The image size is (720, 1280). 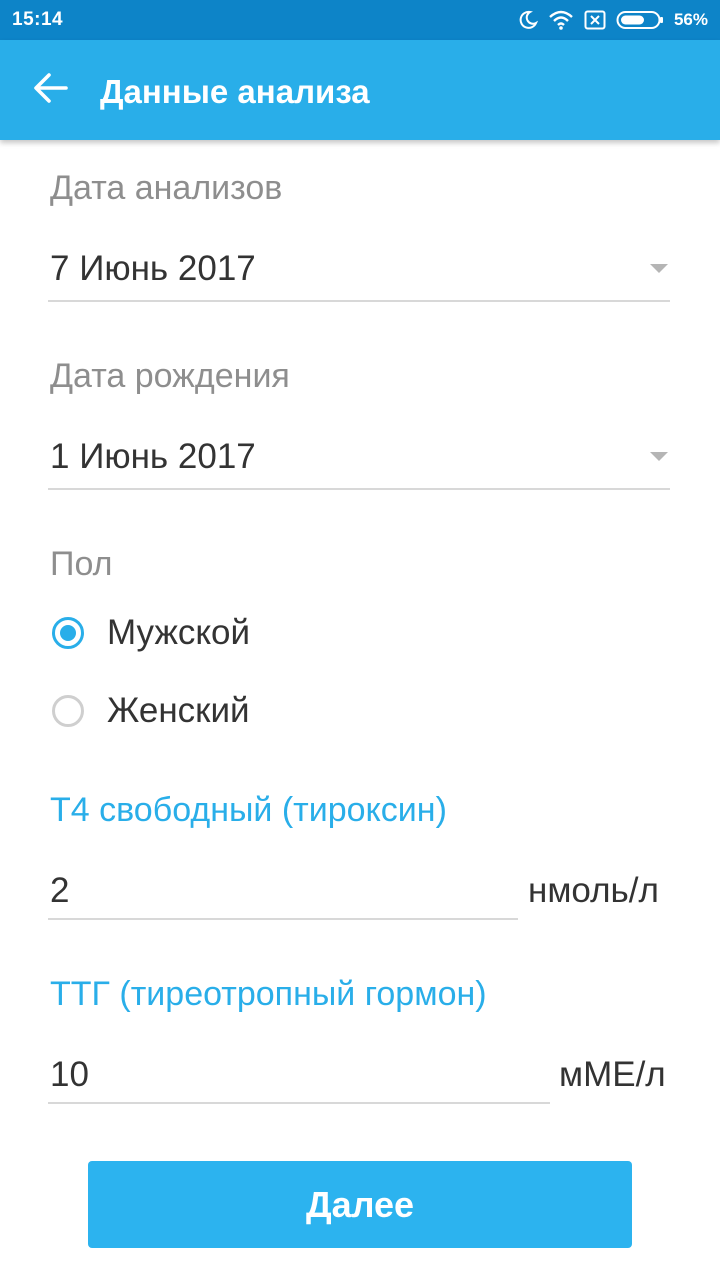 I want to click on t4-label: Т4 свободный (тироксин), so click(x=248, y=810).